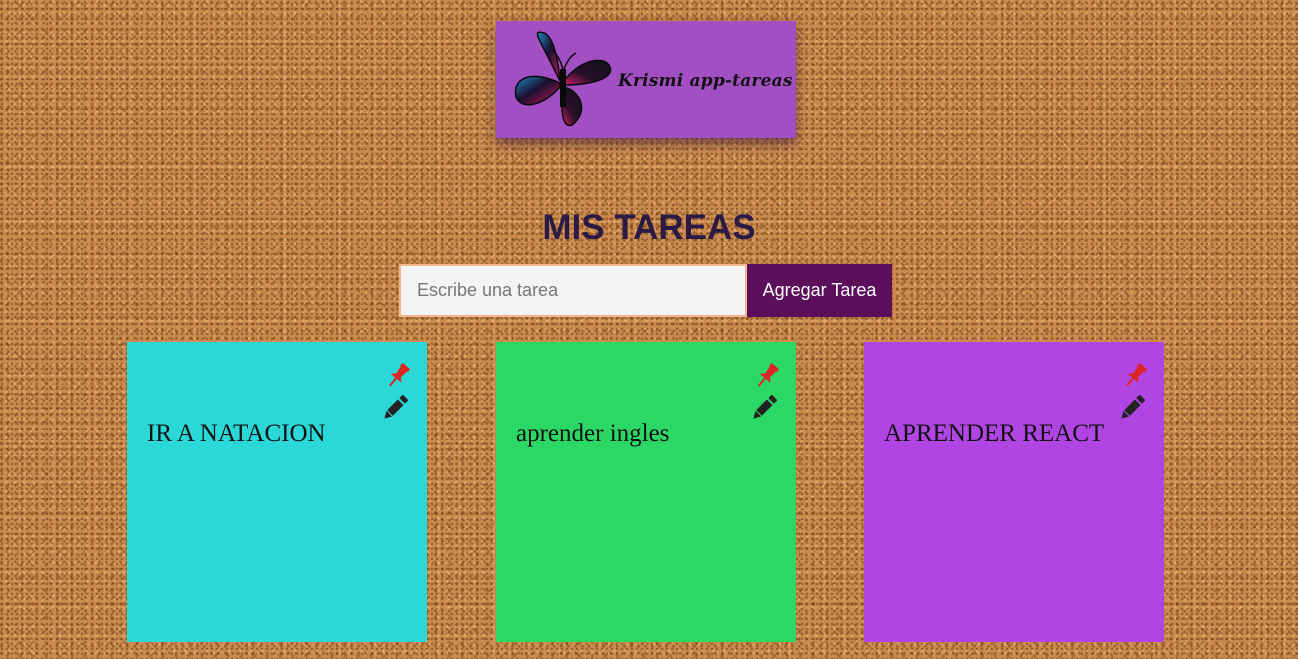  Describe the element at coordinates (649, 227) in the screenshot. I see `page-title: MIS TAREAS` at that location.